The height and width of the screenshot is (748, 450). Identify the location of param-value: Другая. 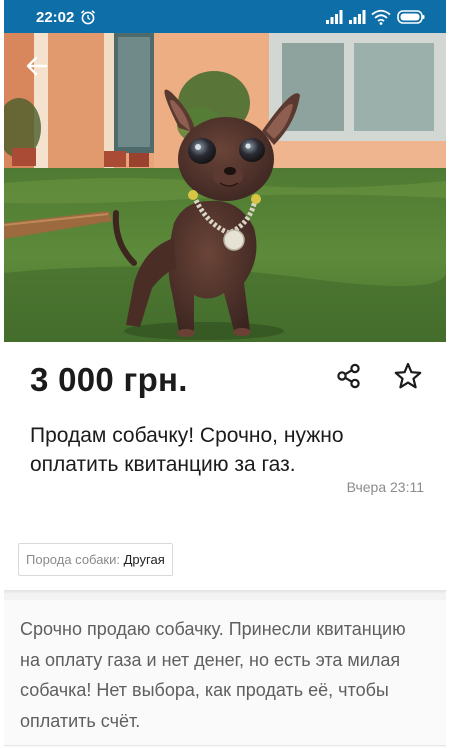
(144, 559).